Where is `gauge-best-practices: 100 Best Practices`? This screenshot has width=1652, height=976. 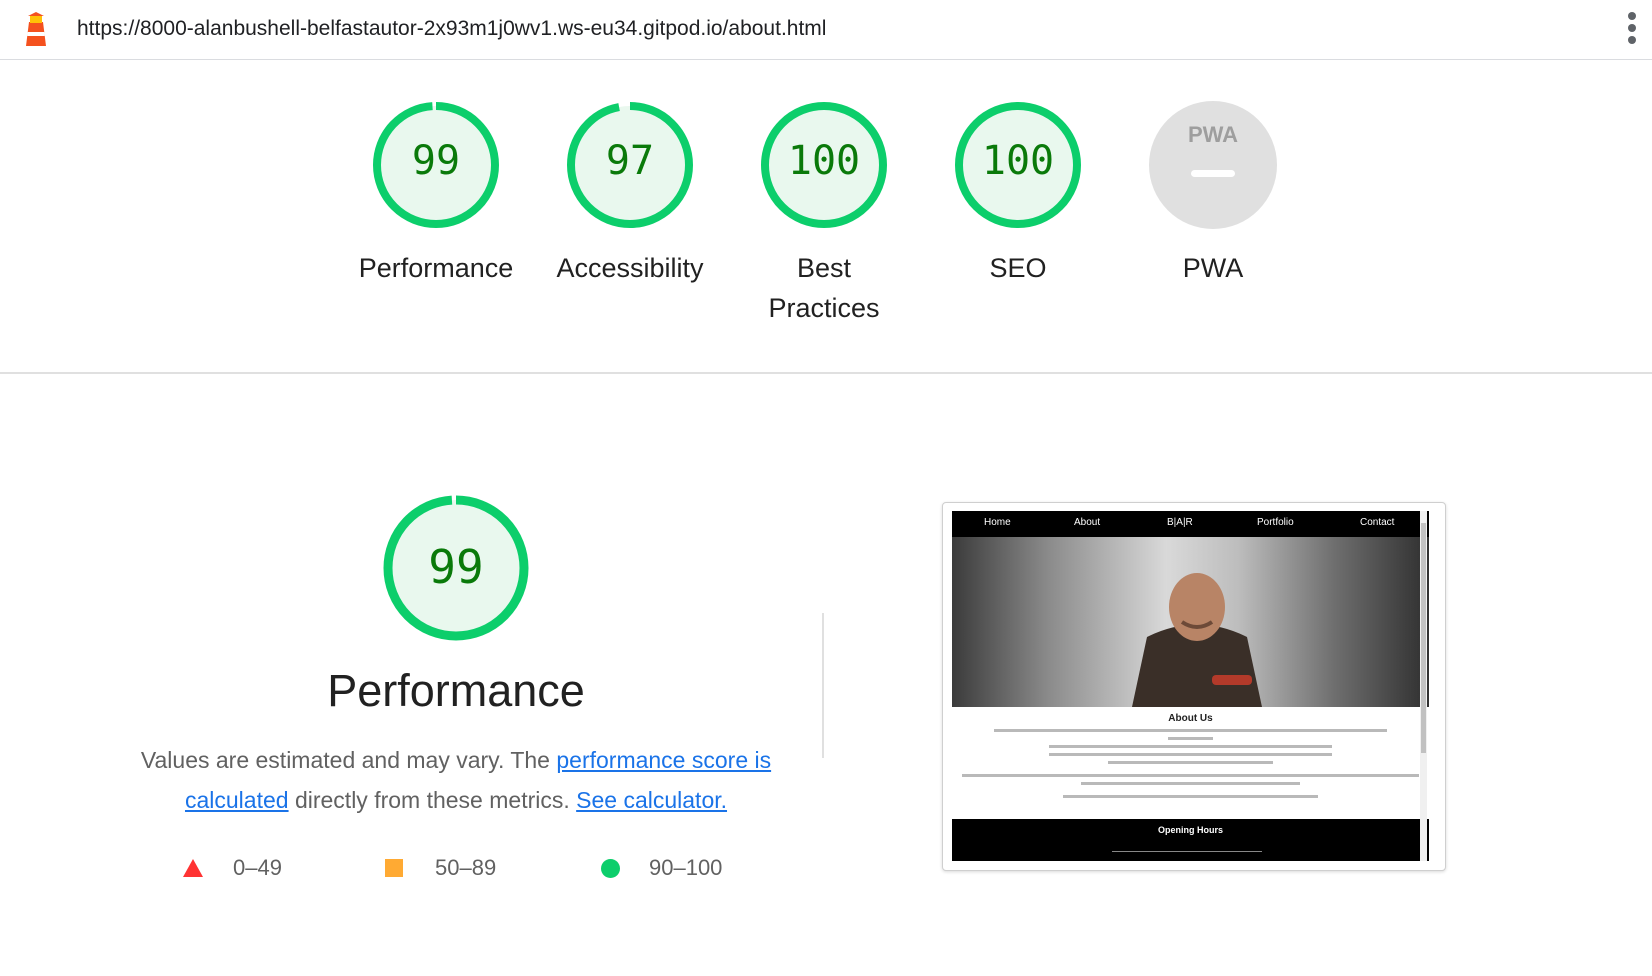 gauge-best-practices: 100 Best Practices is located at coordinates (824, 214).